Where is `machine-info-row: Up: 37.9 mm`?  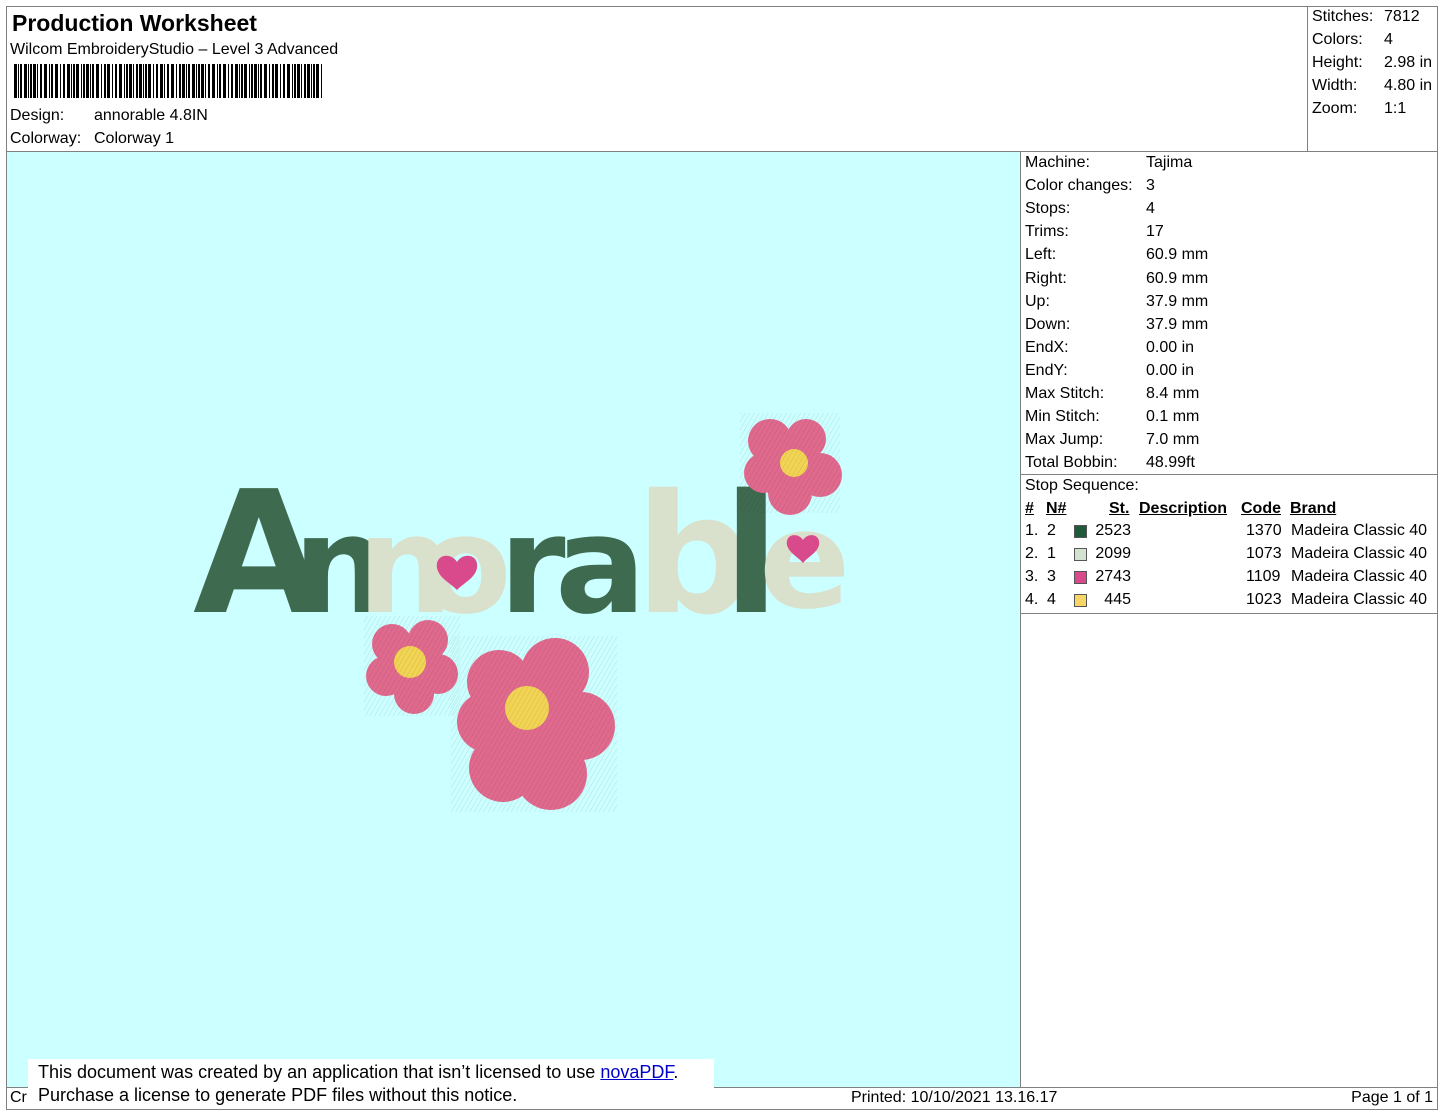 machine-info-row: Up: 37.9 mm is located at coordinates (1116, 302).